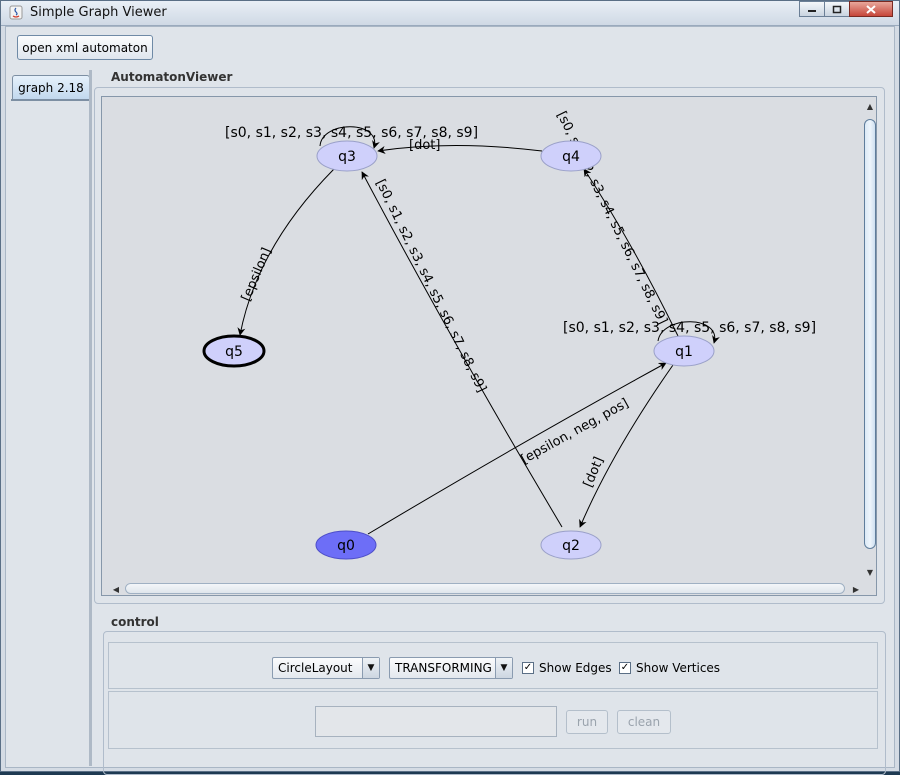  Describe the element at coordinates (135, 622) in the screenshot. I see `control-title: control` at that location.